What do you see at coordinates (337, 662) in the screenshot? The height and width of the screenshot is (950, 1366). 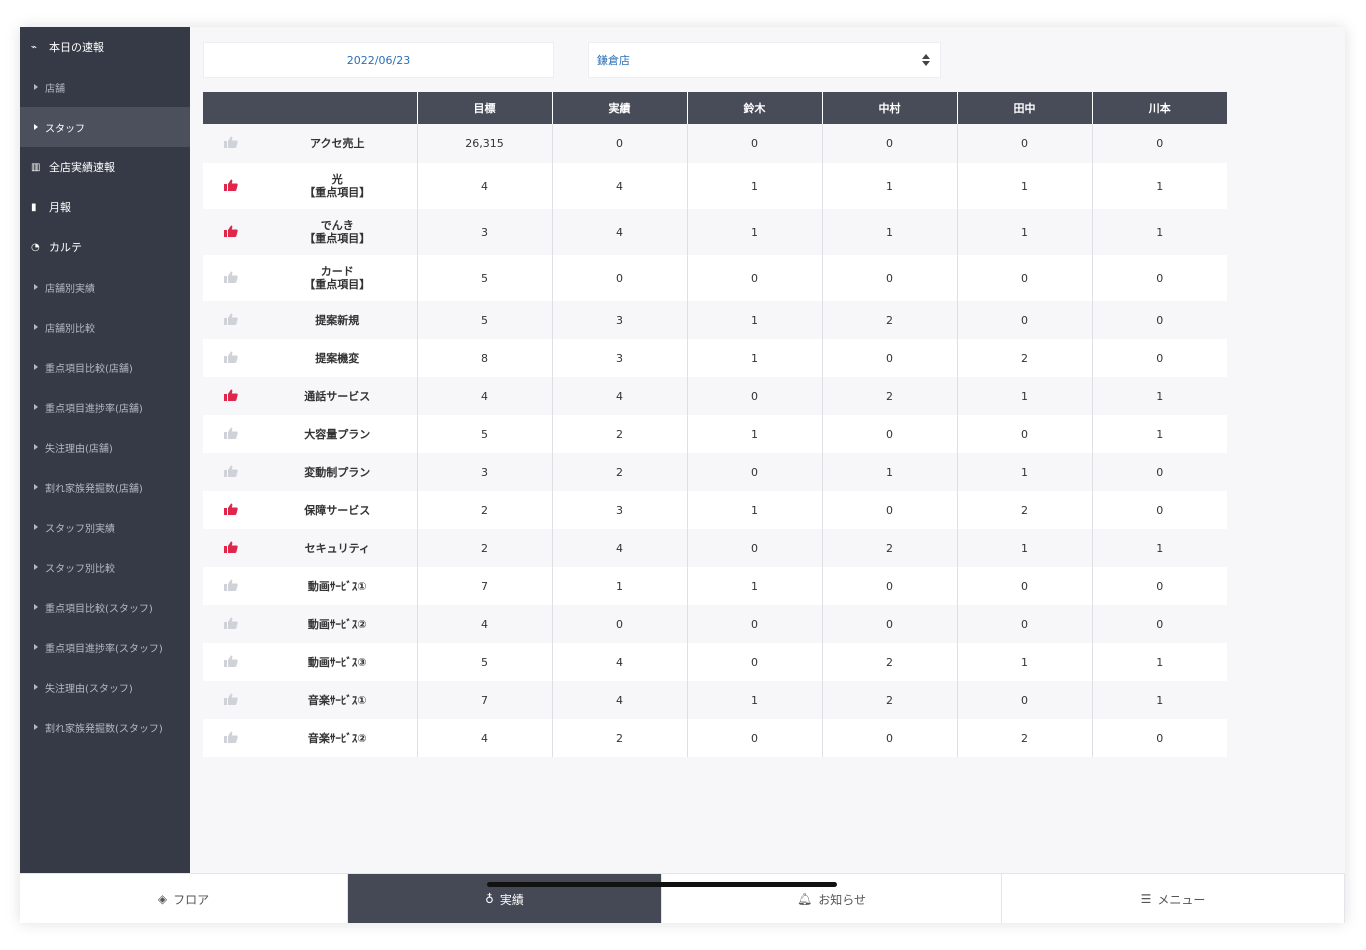 I see `row-label: 動画ｻｰﾋﾞｽ③` at bounding box center [337, 662].